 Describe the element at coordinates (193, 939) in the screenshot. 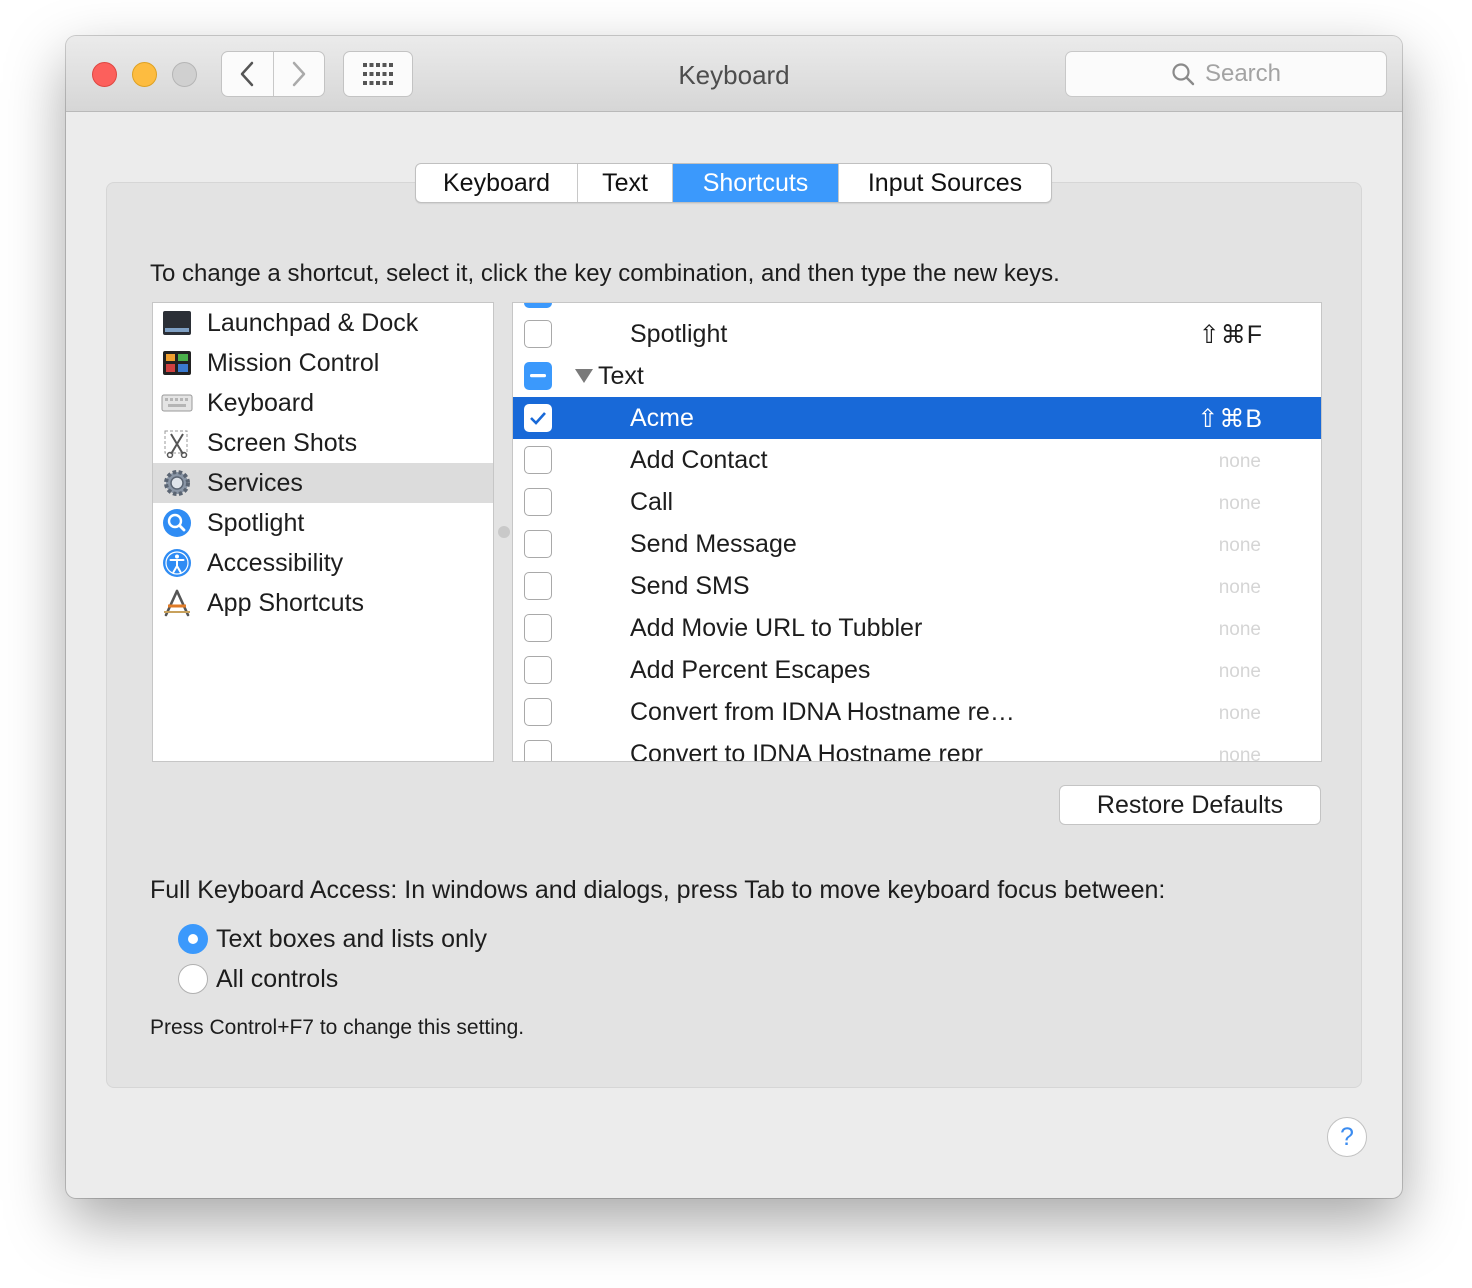

I see `radio-button-selected` at that location.